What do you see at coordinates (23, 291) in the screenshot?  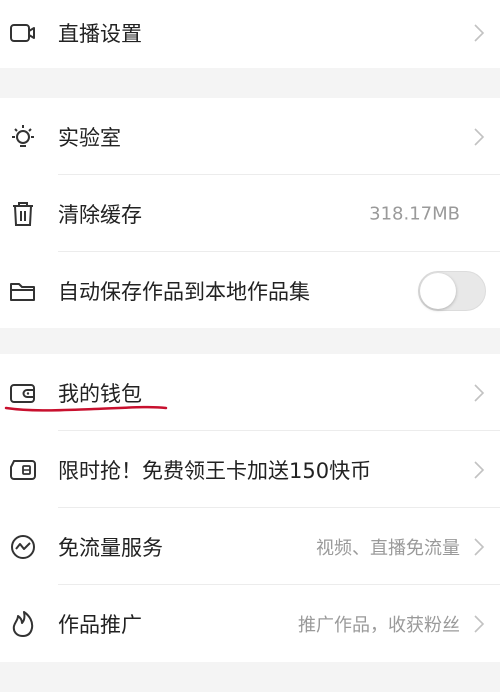 I see `folder-icon` at bounding box center [23, 291].